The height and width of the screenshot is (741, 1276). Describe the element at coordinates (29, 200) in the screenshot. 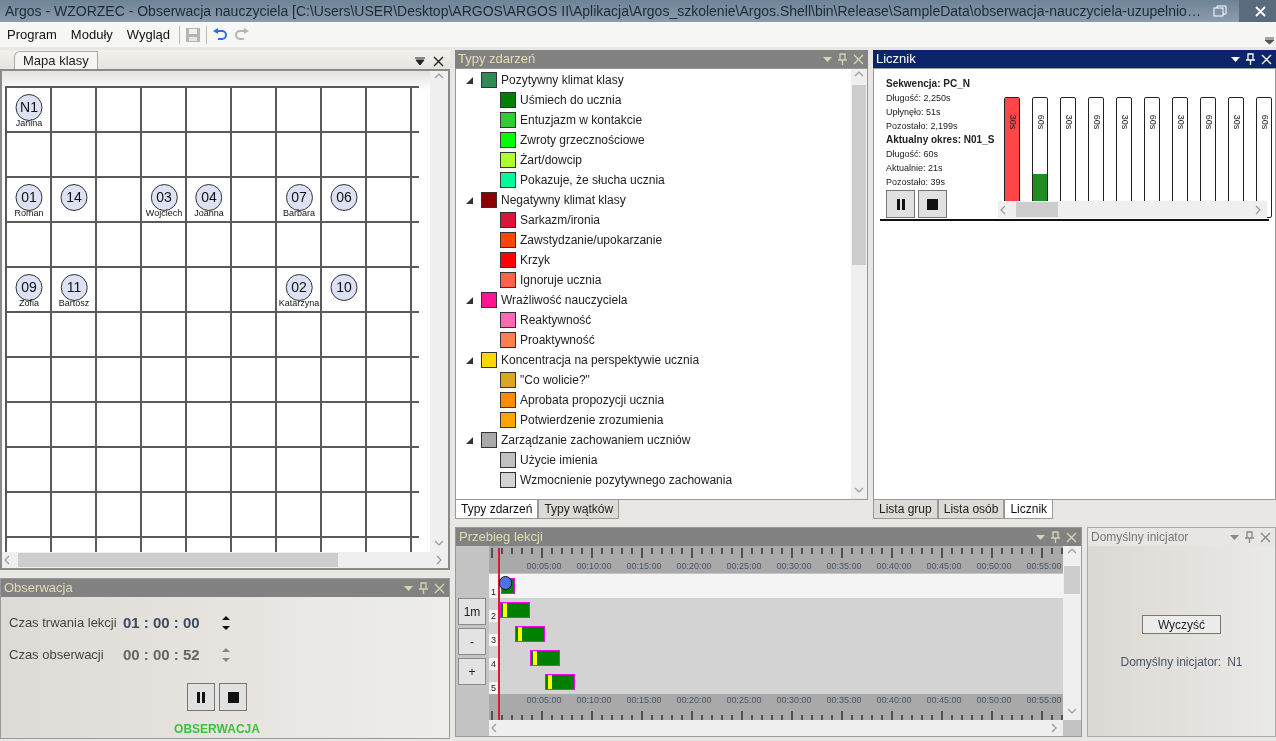

I see `grid-cell: 01 Roman` at that location.